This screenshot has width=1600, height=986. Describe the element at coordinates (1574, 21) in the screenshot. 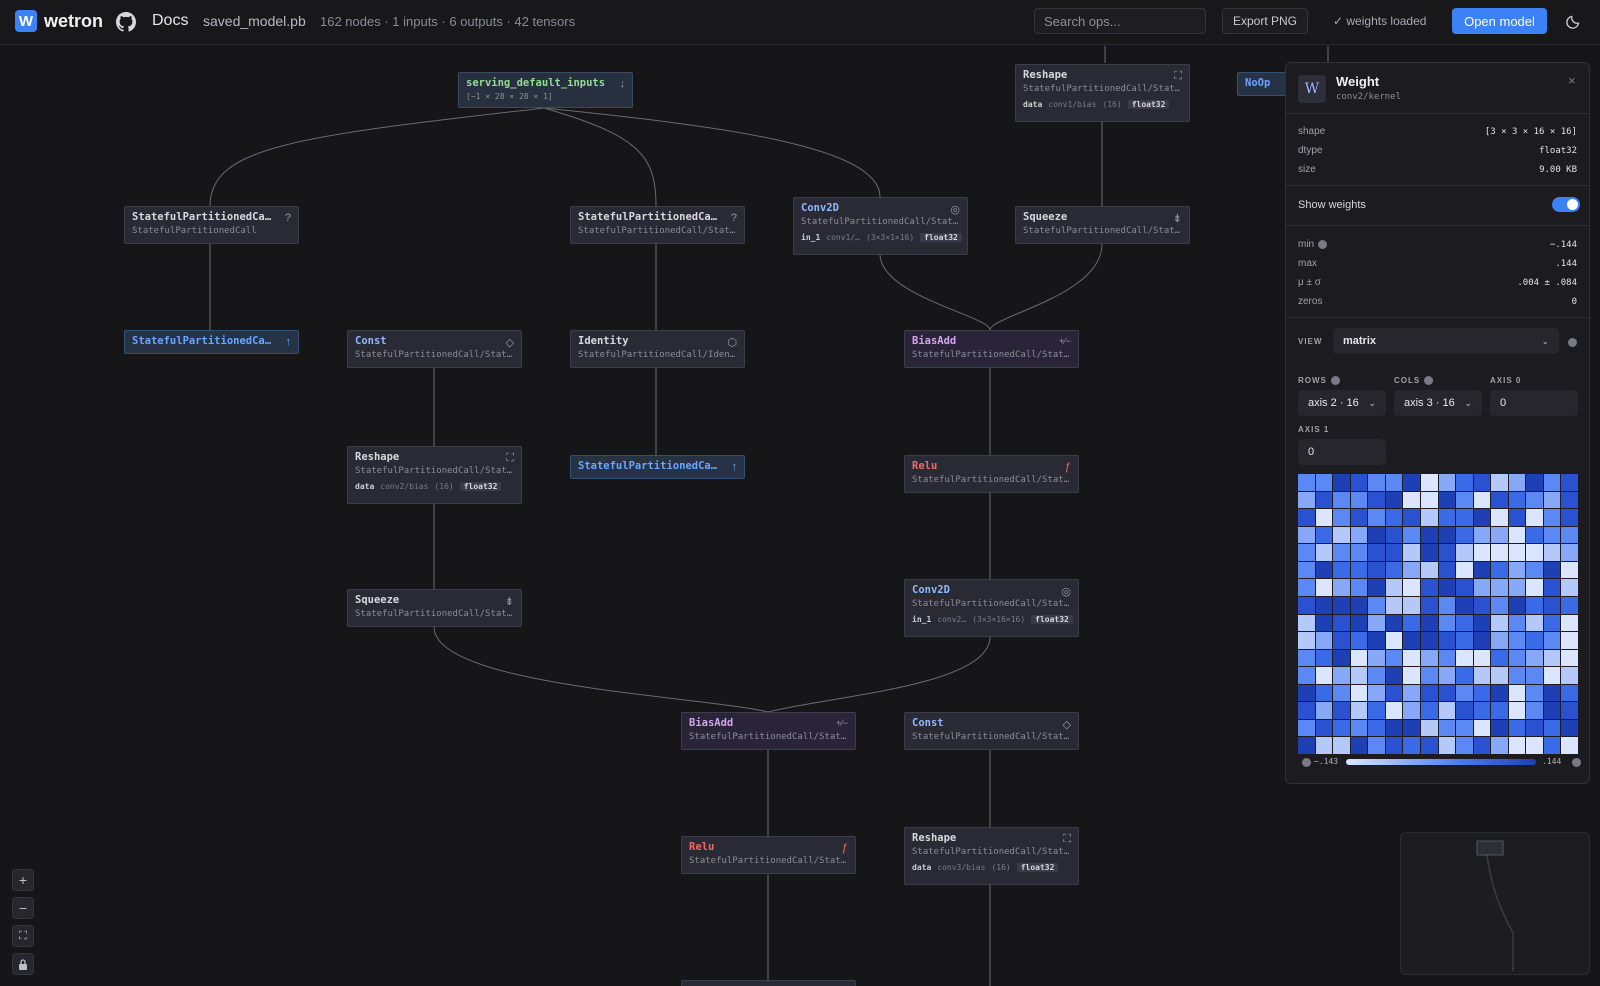

I see `moon-icon` at that location.